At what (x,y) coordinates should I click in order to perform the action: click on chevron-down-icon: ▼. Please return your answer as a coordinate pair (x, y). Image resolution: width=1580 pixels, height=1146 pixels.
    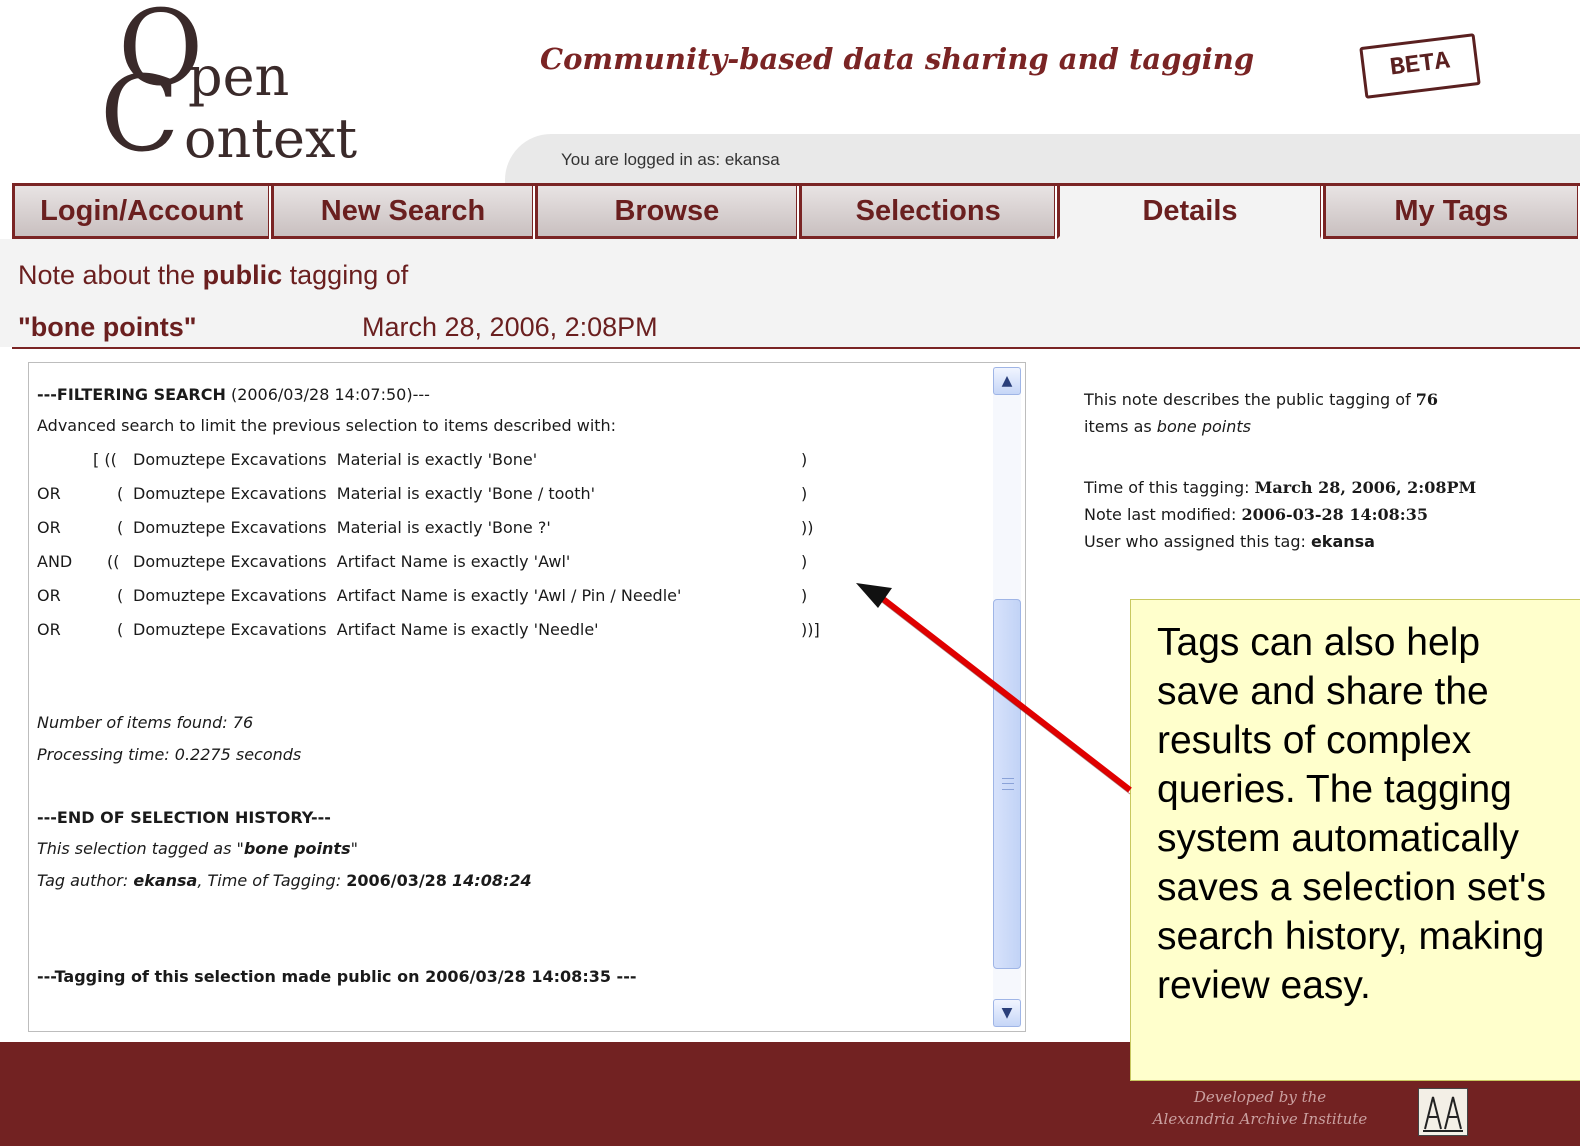
    Looking at the image, I should click on (1007, 1013).